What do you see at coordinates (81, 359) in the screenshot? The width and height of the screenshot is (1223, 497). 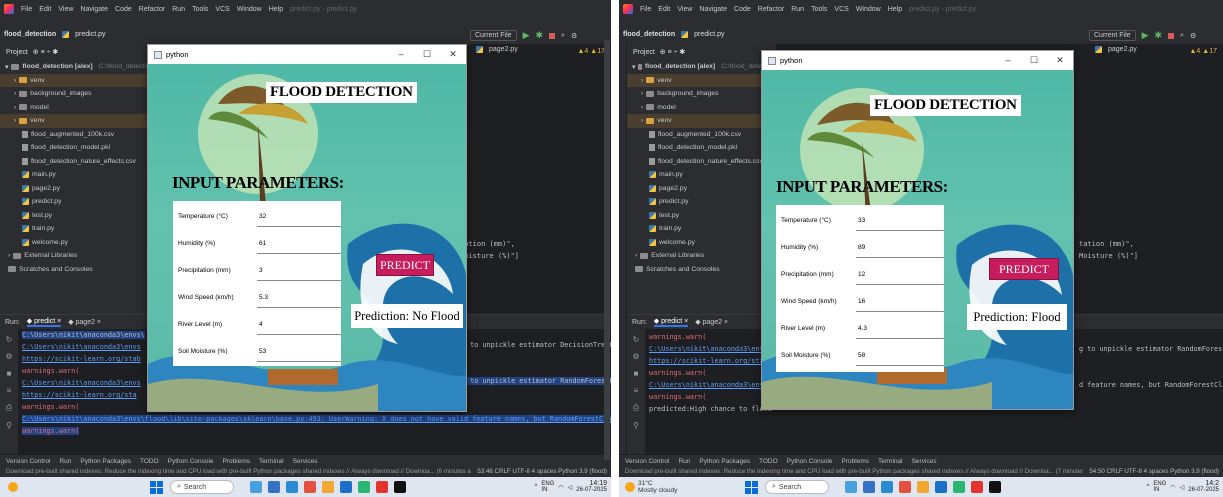 I see `console-line: https://scikit-learn.org/stab` at bounding box center [81, 359].